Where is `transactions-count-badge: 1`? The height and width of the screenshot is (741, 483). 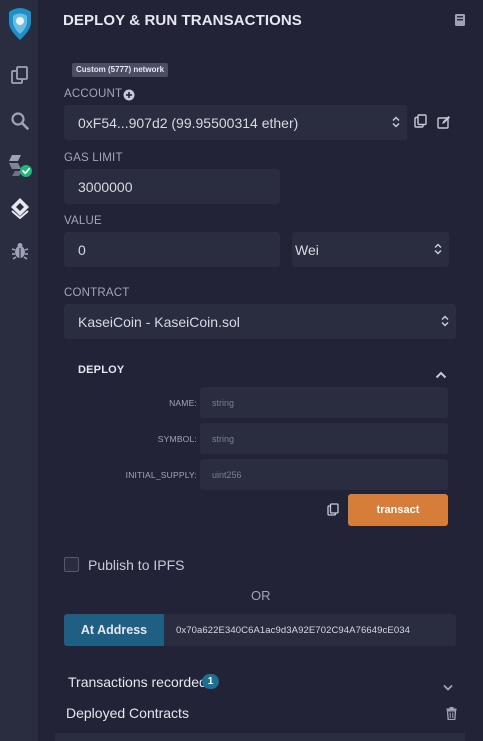 transactions-count-badge: 1 is located at coordinates (210, 681).